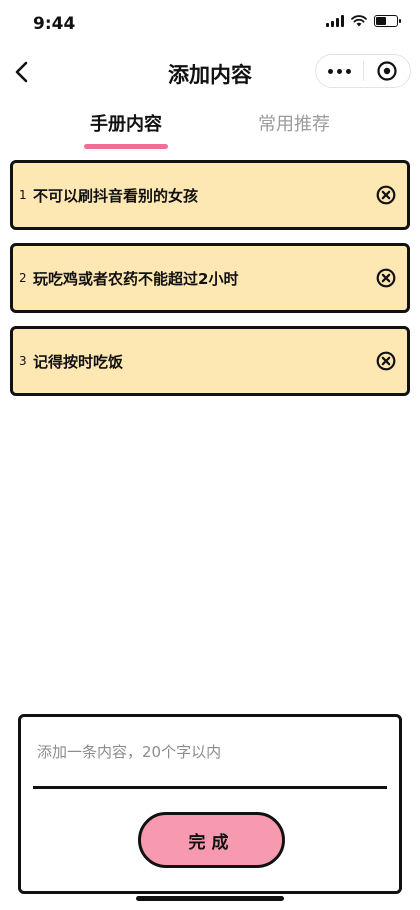 Image resolution: width=420 pixels, height=910 pixels. Describe the element at coordinates (207, 752) in the screenshot. I see `content-input` at that location.